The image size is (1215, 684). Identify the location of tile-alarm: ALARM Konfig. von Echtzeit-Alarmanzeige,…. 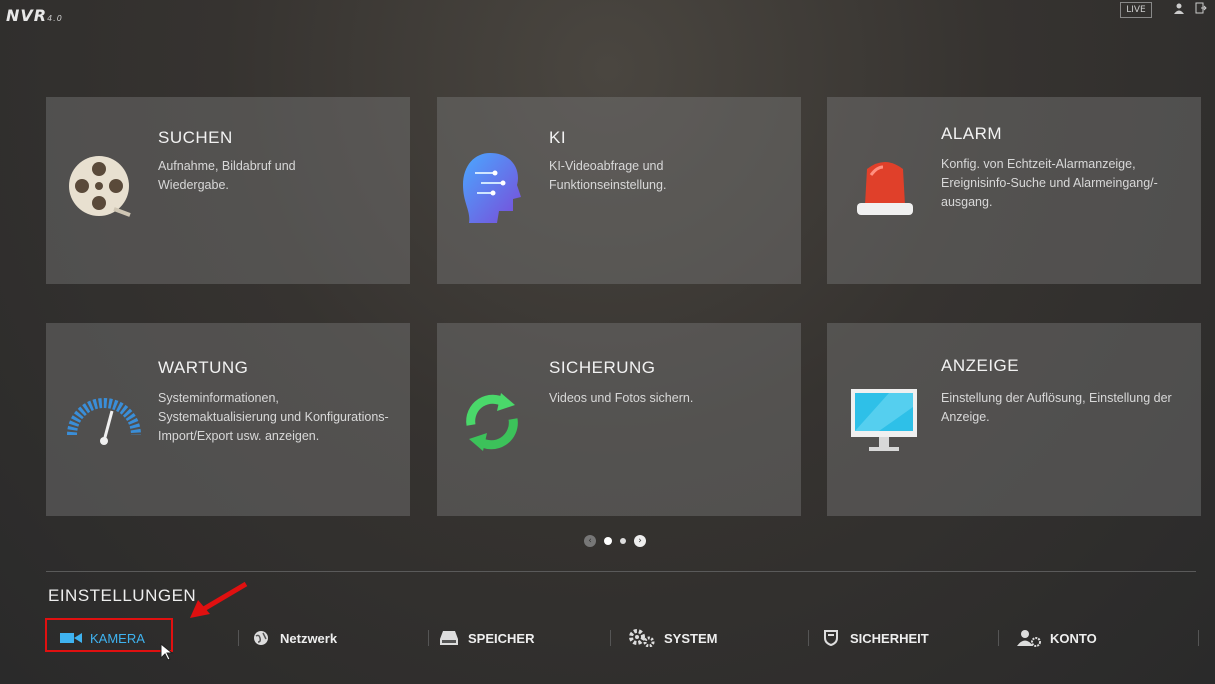
(1014, 190).